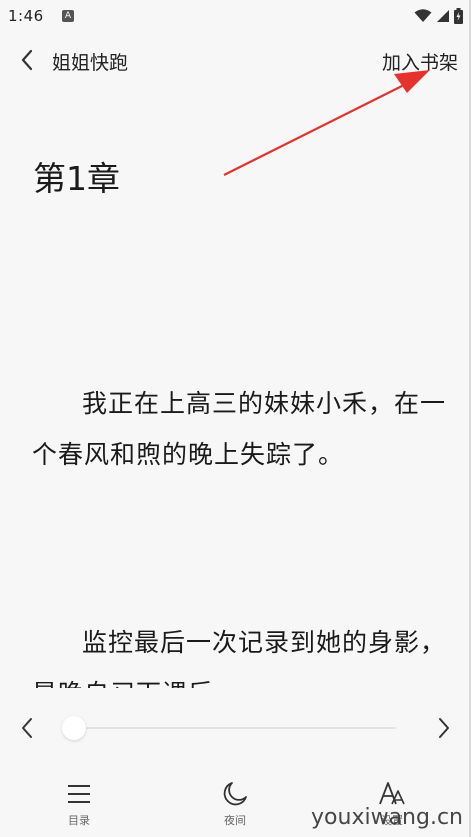 Image resolution: width=471 pixels, height=837 pixels. I want to click on battery-icon, so click(458, 16).